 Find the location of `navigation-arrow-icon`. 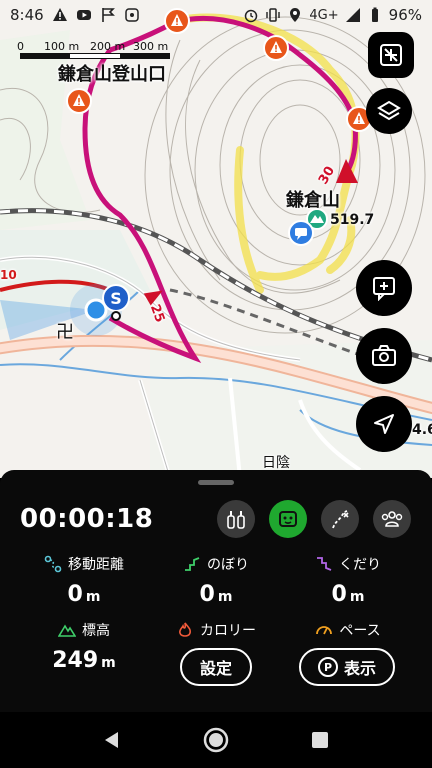

navigation-arrow-icon is located at coordinates (384, 424).